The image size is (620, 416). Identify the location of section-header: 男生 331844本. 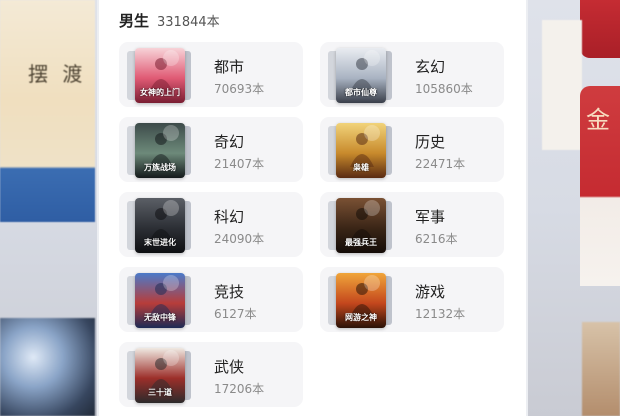
(169, 20).